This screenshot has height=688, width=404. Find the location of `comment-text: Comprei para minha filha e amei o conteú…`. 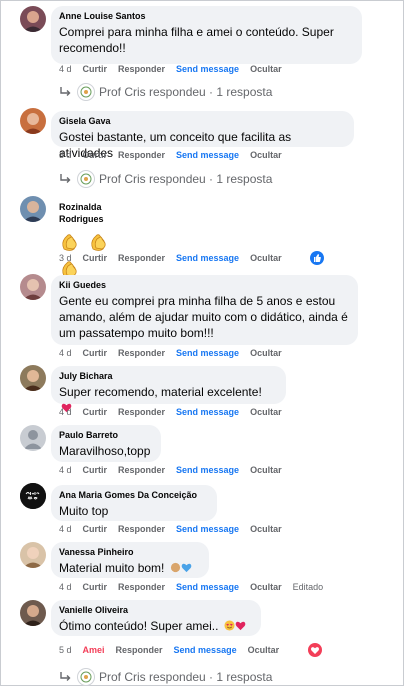

comment-text: Comprei para minha filha e amei o conteú… is located at coordinates (196, 40).